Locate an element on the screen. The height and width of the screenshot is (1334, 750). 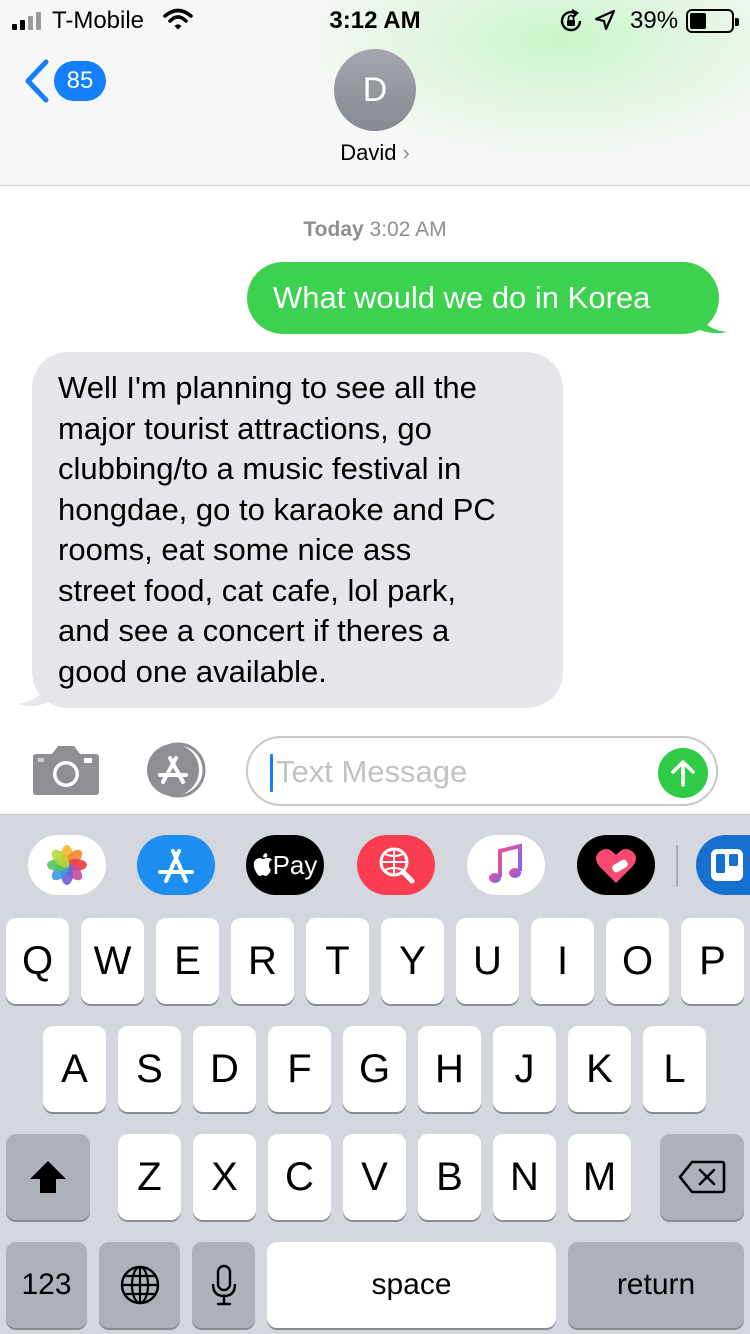
web-search-icon is located at coordinates (397, 865).